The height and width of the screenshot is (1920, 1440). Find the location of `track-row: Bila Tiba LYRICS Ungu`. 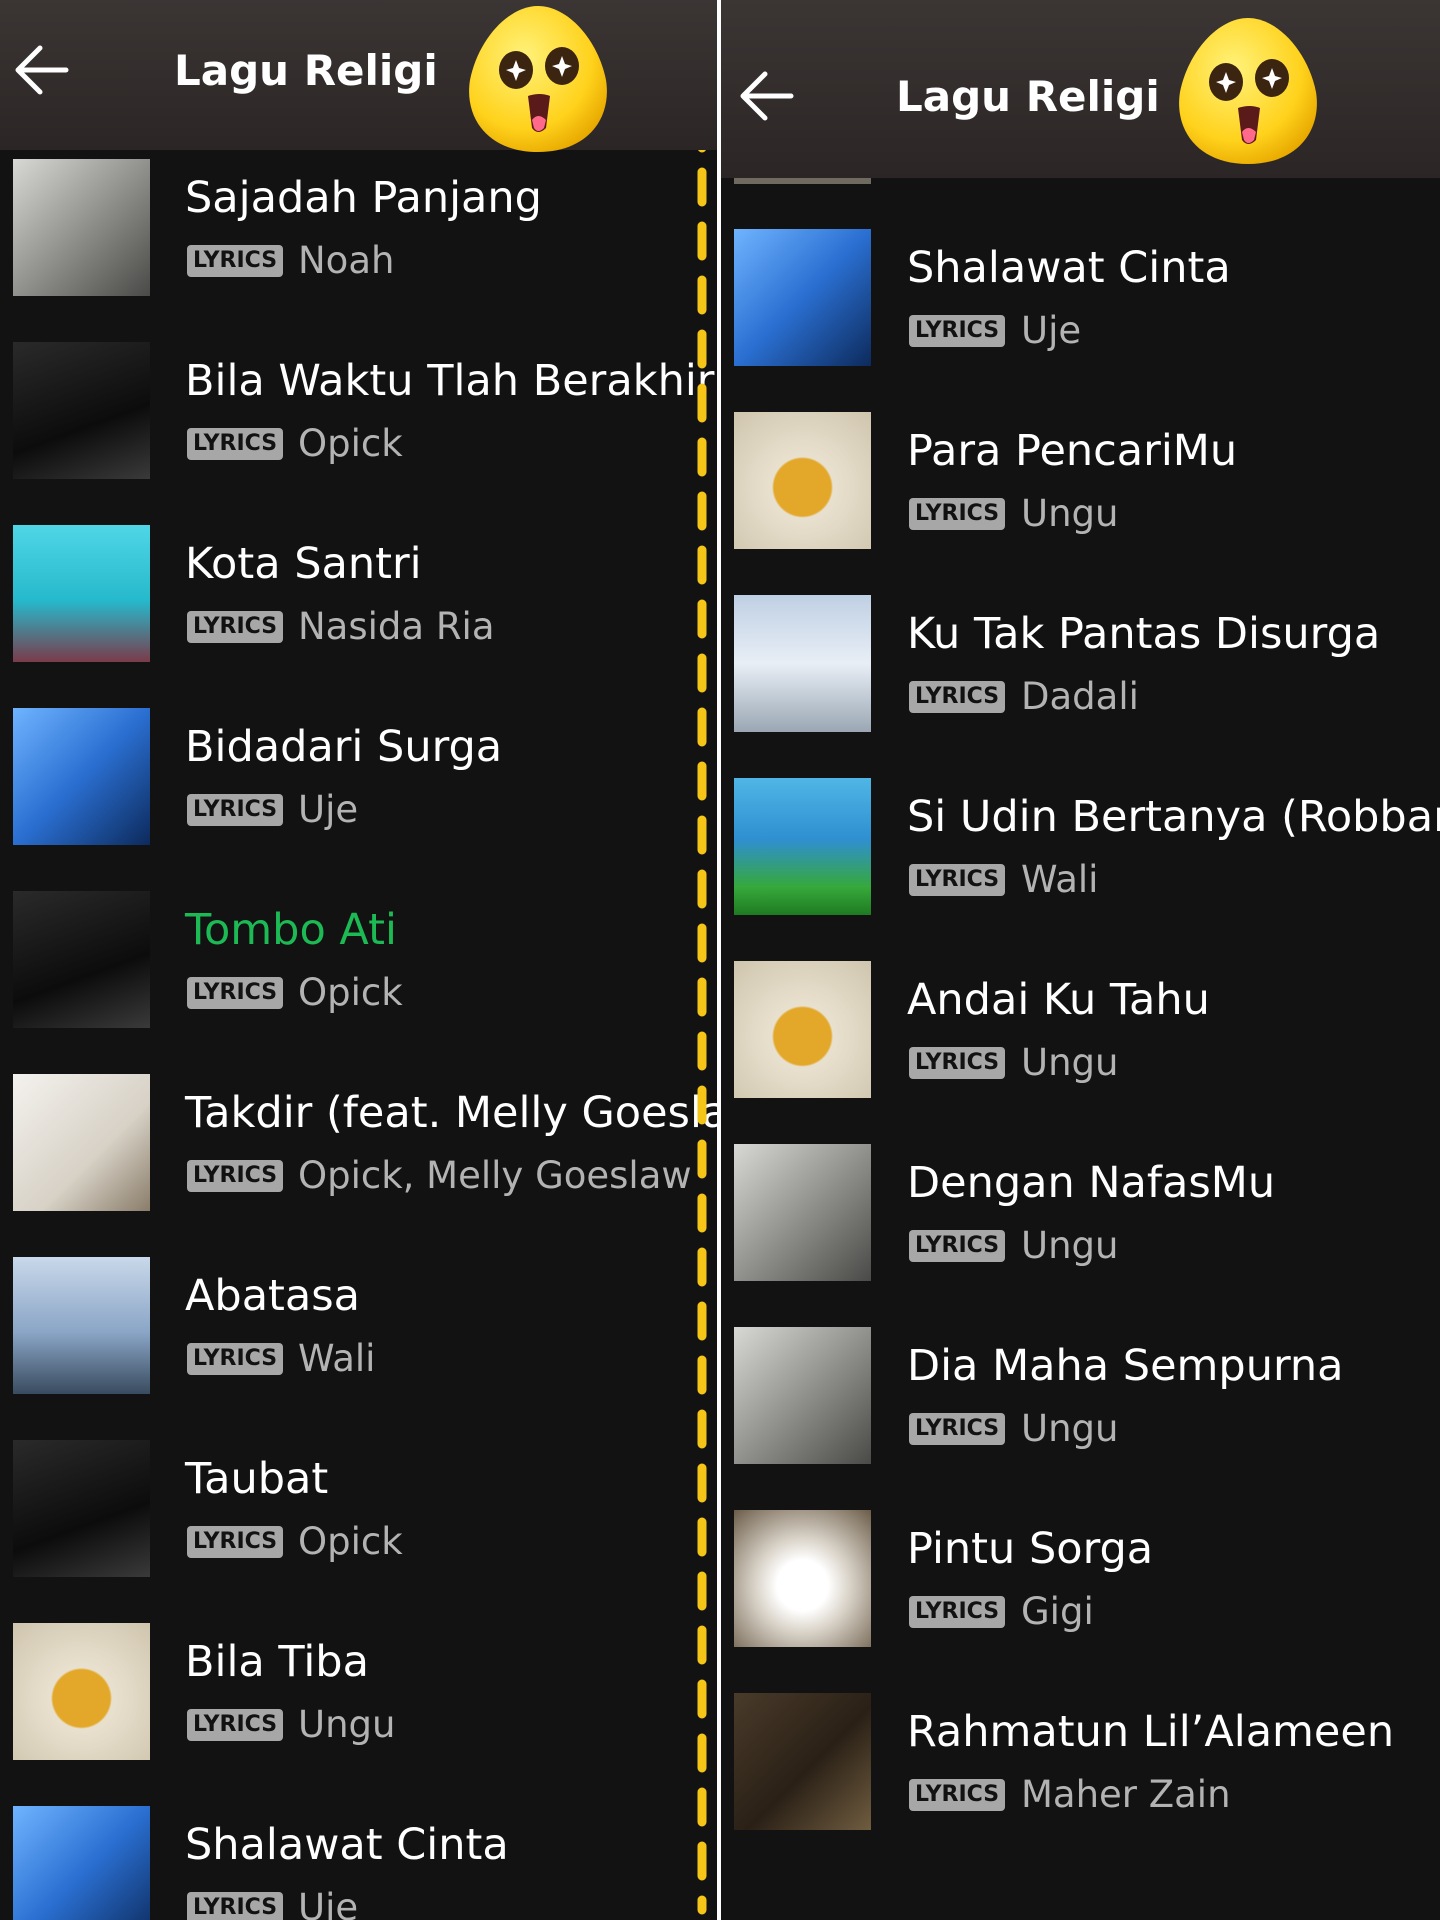

track-row: Bila Tiba LYRICS Ungu is located at coordinates (358, 1714).